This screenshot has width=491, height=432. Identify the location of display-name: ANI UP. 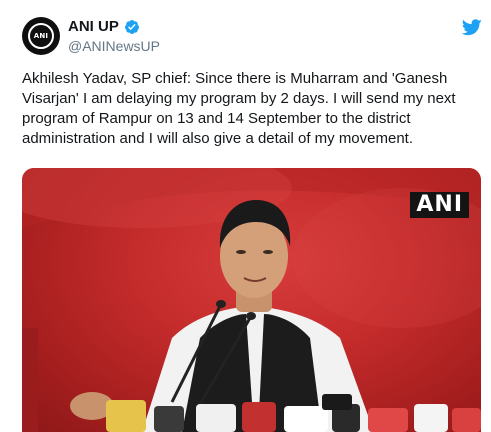
(93, 26).